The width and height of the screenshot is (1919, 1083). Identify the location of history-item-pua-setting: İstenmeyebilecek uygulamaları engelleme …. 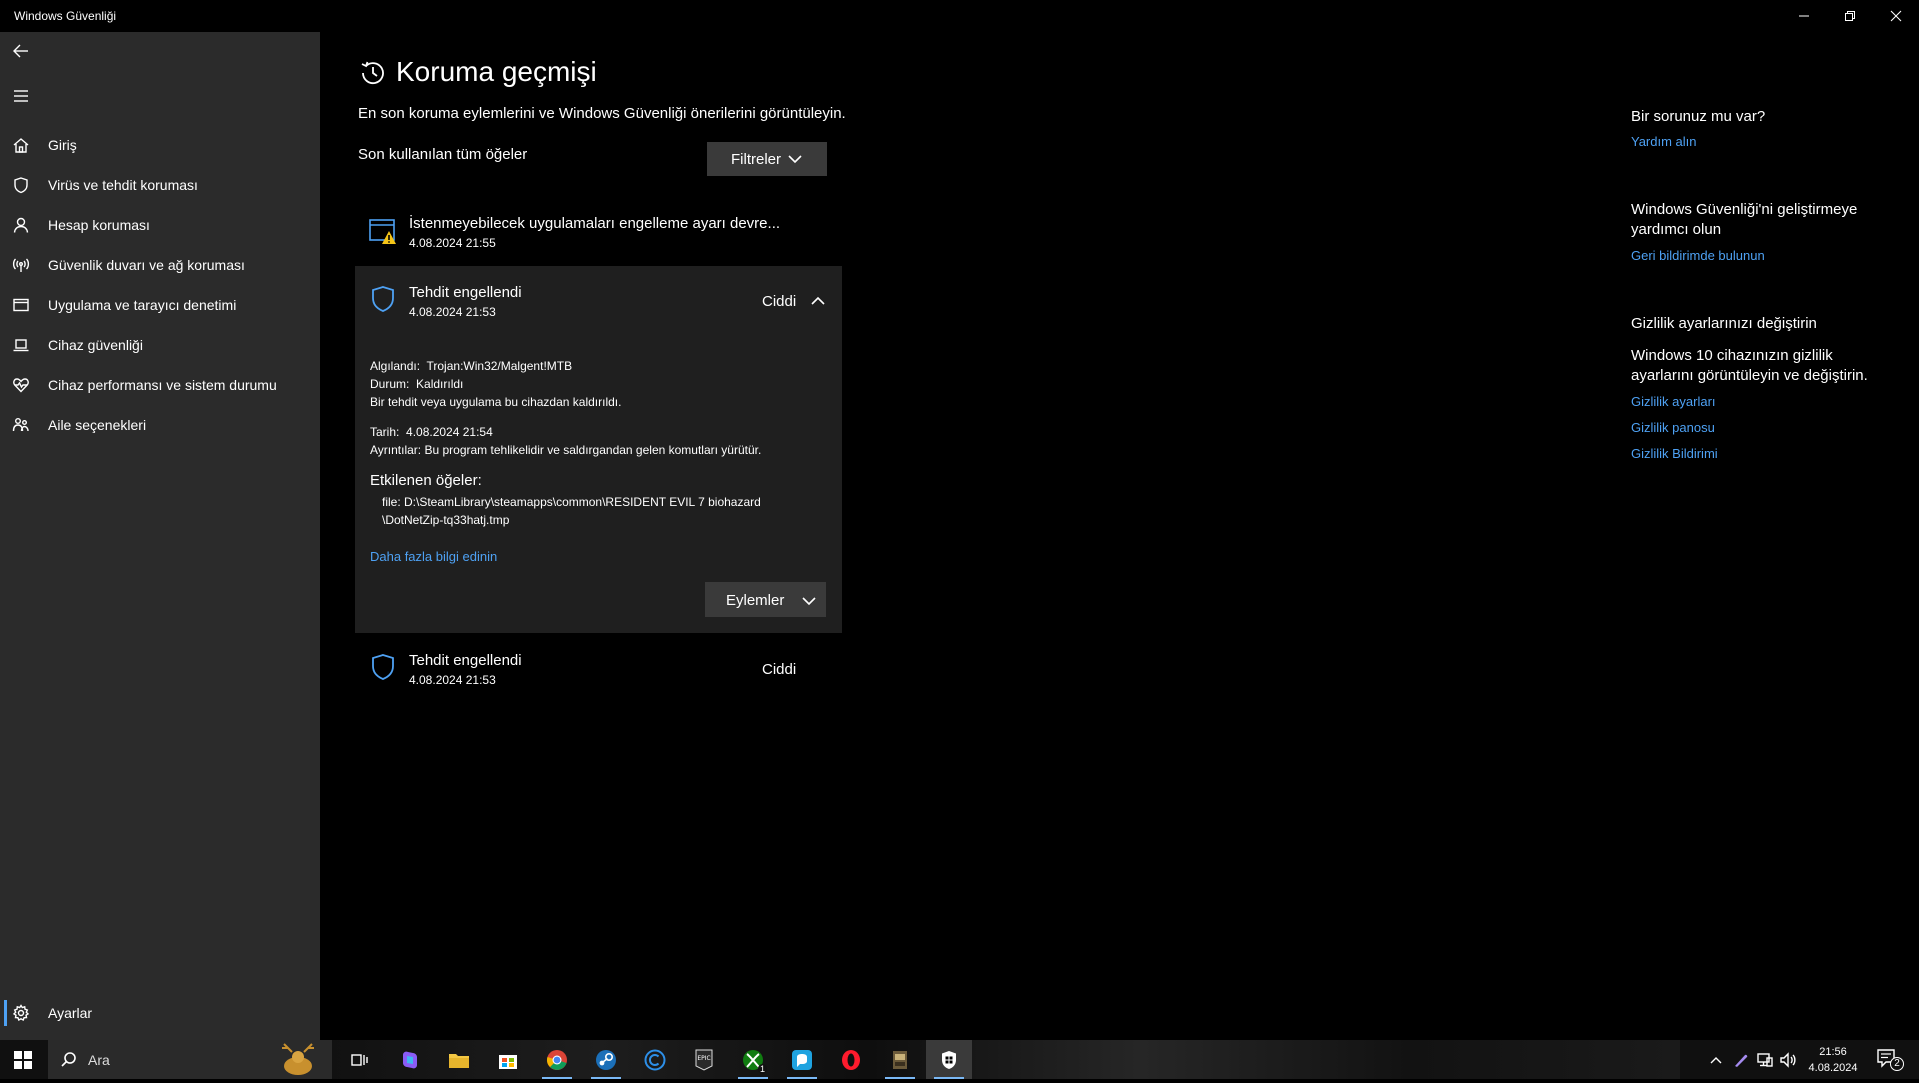
(598, 233).